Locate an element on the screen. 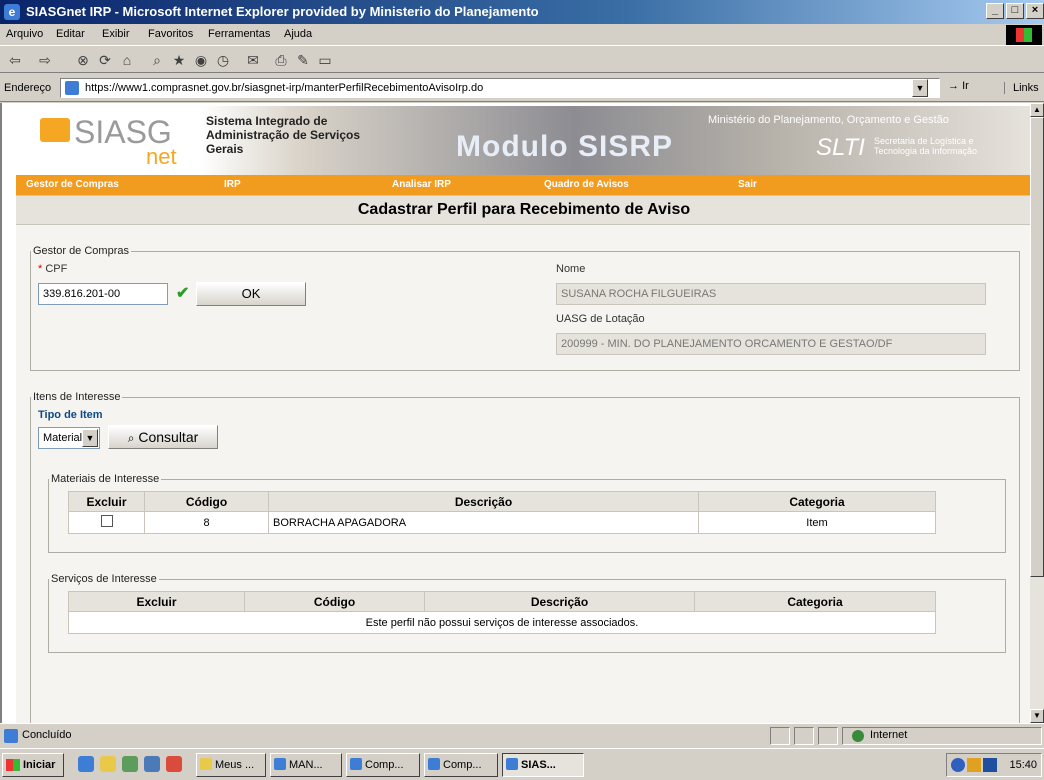 The image size is (1044, 780). start-button: Iniciar is located at coordinates (33, 765).